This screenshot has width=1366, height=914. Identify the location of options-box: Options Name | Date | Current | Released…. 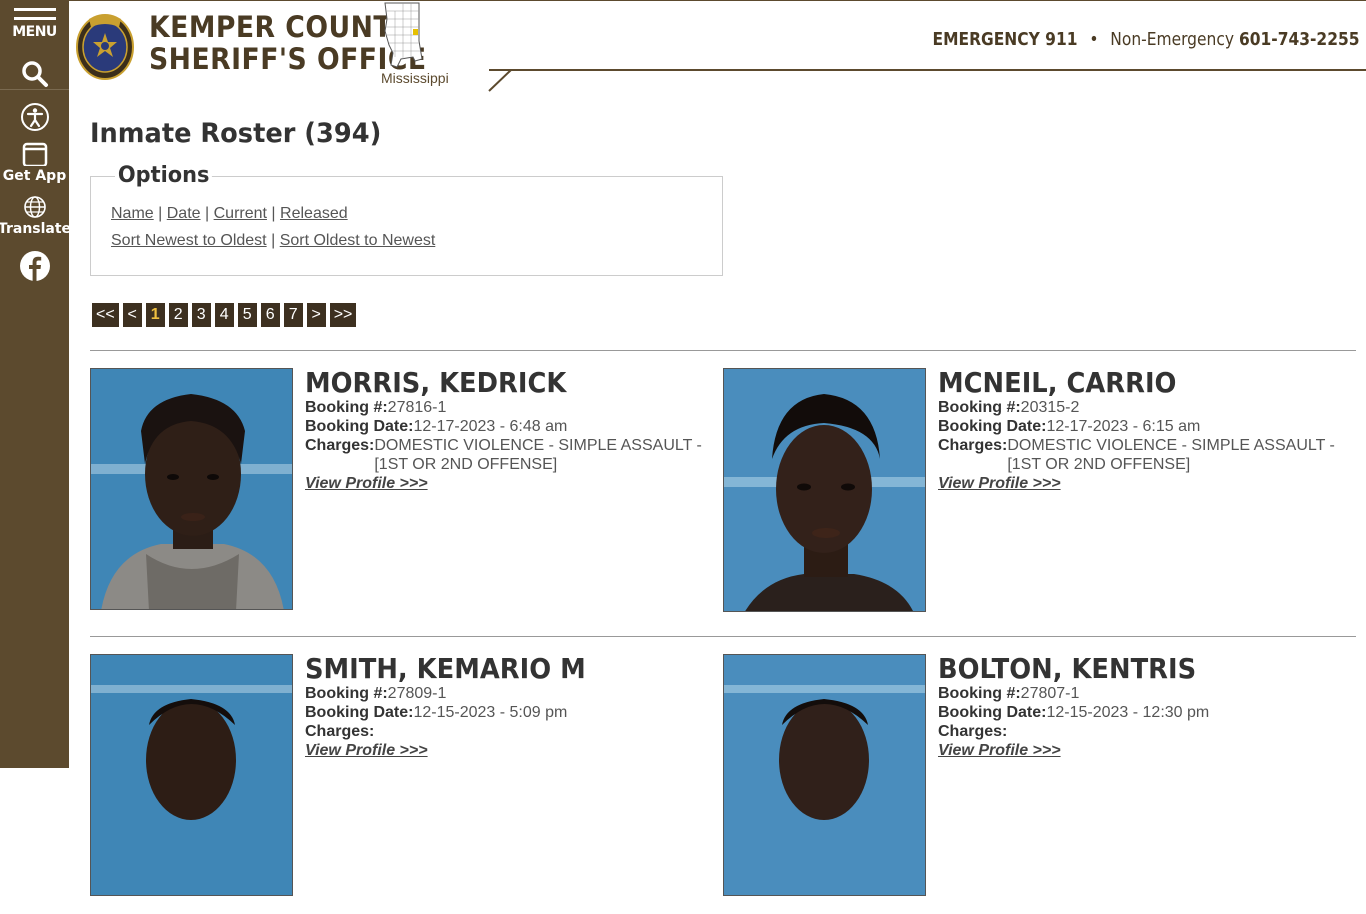
(406, 219).